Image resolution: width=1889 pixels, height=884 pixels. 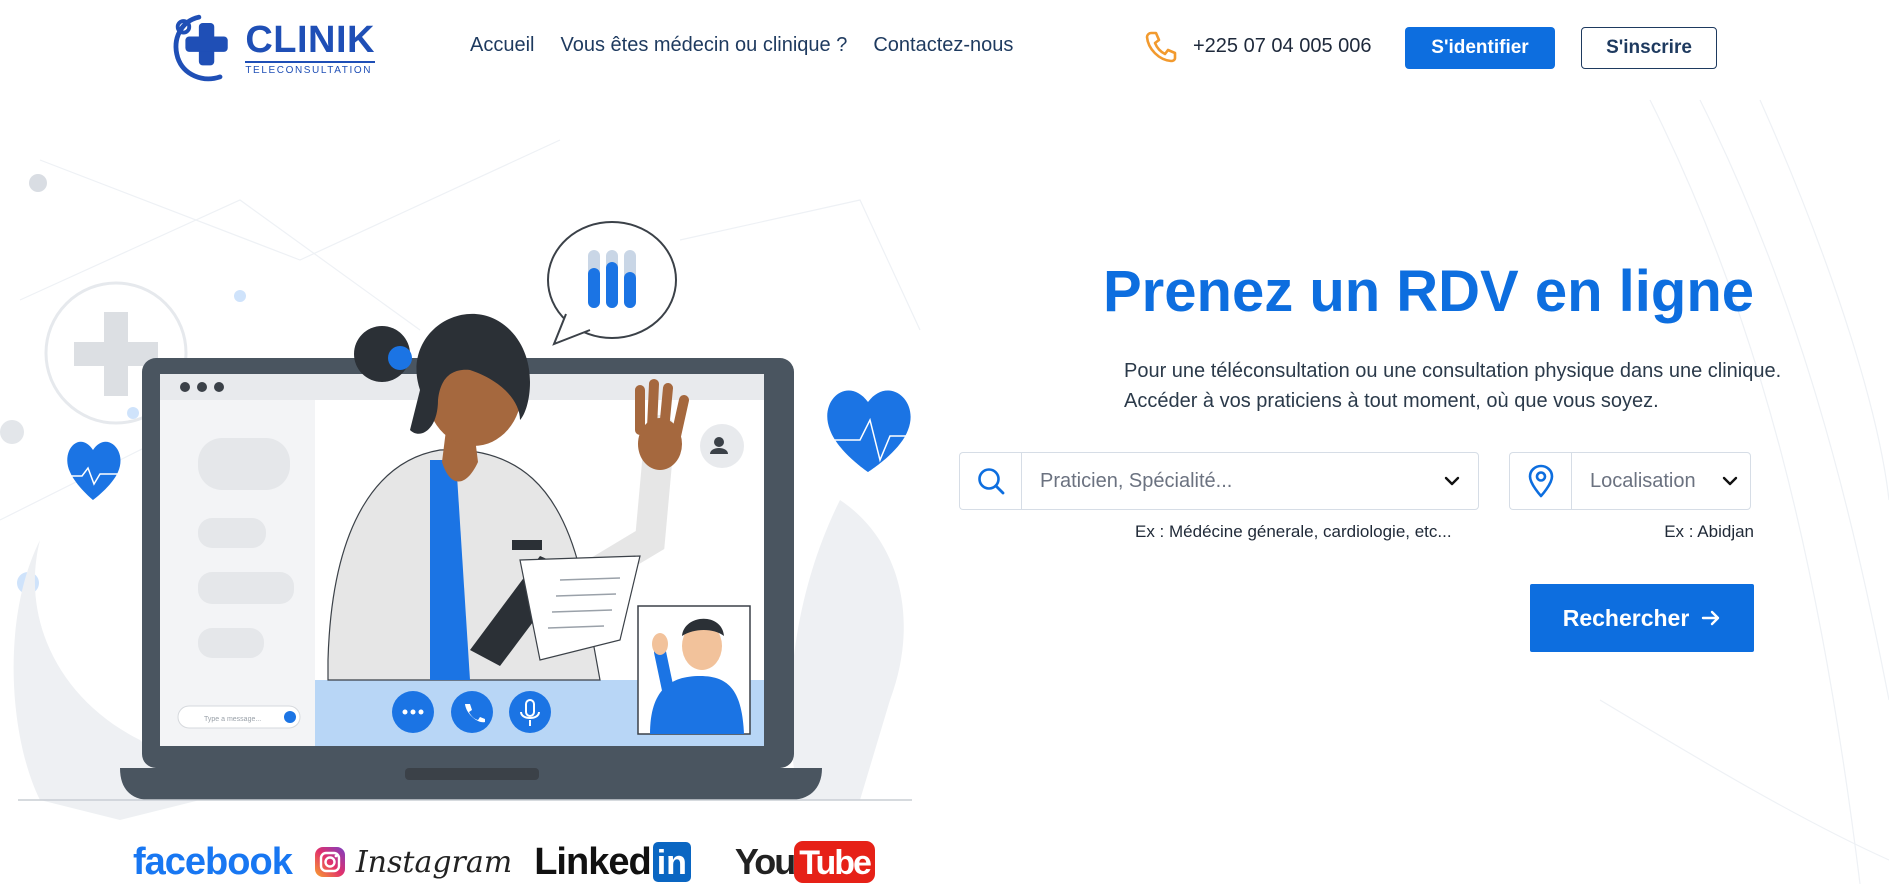 What do you see at coordinates (213, 862) in the screenshot?
I see `facebook-link: facebook` at bounding box center [213, 862].